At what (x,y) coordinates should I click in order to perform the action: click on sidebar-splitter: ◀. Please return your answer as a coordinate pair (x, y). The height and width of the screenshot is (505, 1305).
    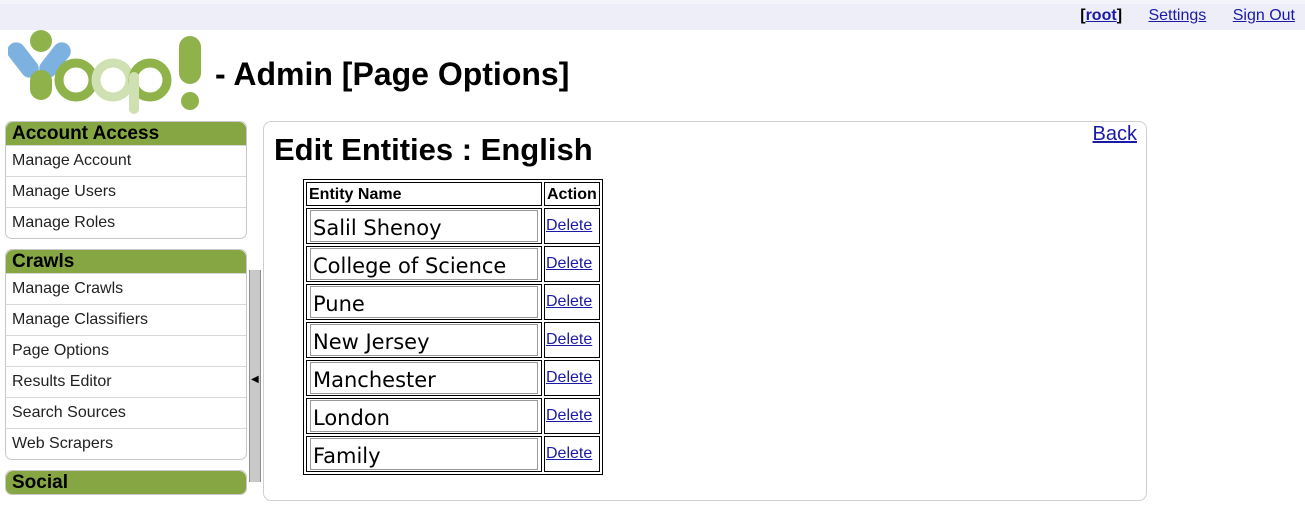
    Looking at the image, I should click on (255, 376).